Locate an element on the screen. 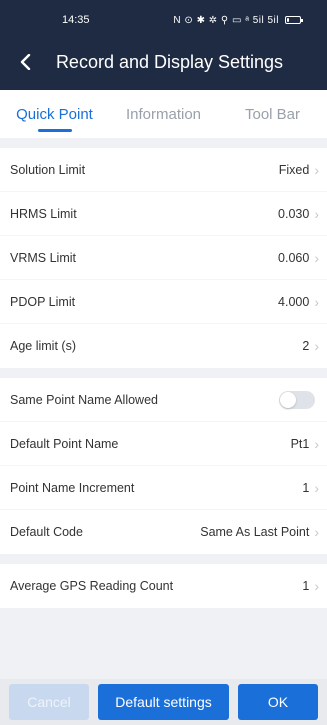 The image size is (327, 725). gps-section: Average GPS Reading Count 1 › is located at coordinates (163, 586).